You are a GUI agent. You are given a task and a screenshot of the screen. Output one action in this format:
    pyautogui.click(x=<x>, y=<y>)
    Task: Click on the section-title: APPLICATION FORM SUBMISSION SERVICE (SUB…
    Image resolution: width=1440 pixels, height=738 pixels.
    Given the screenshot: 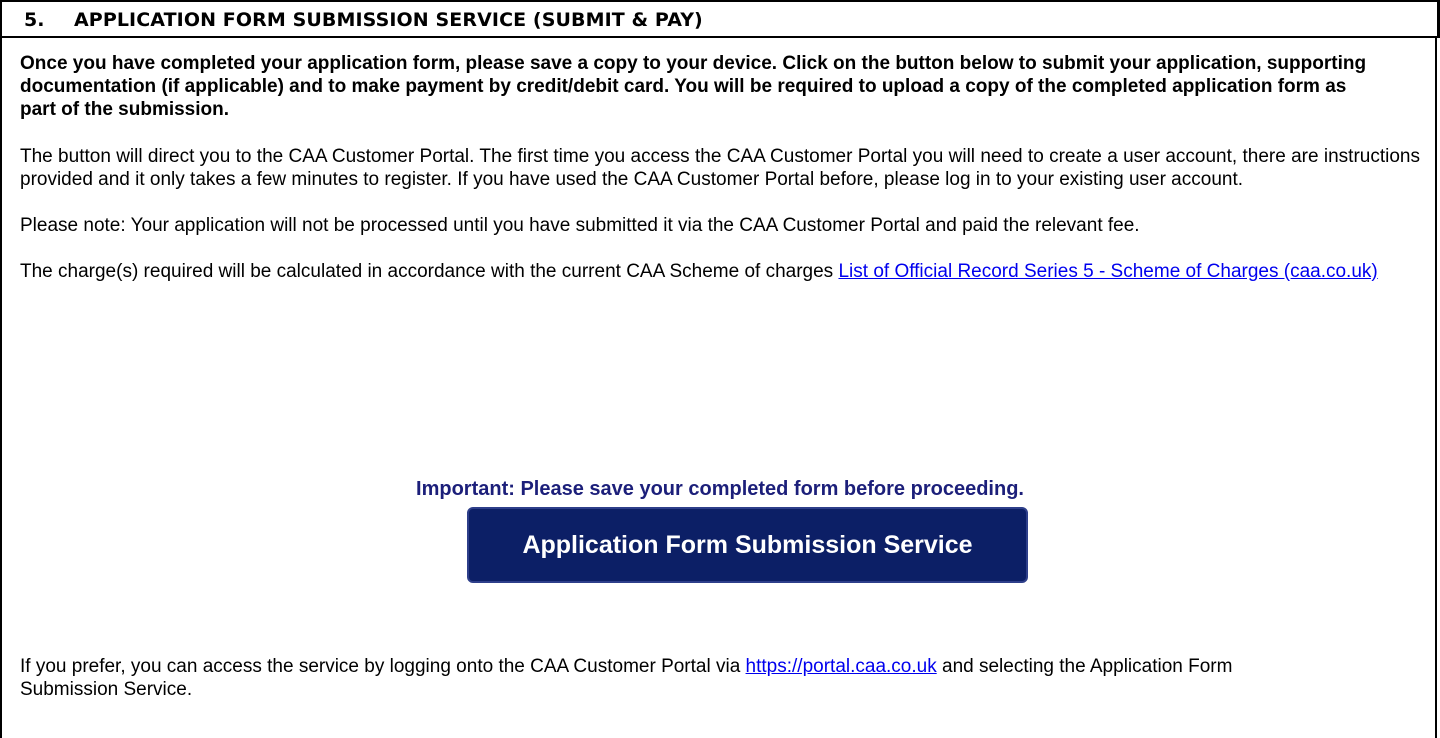 What is the action you would take?
    pyautogui.click(x=388, y=20)
    